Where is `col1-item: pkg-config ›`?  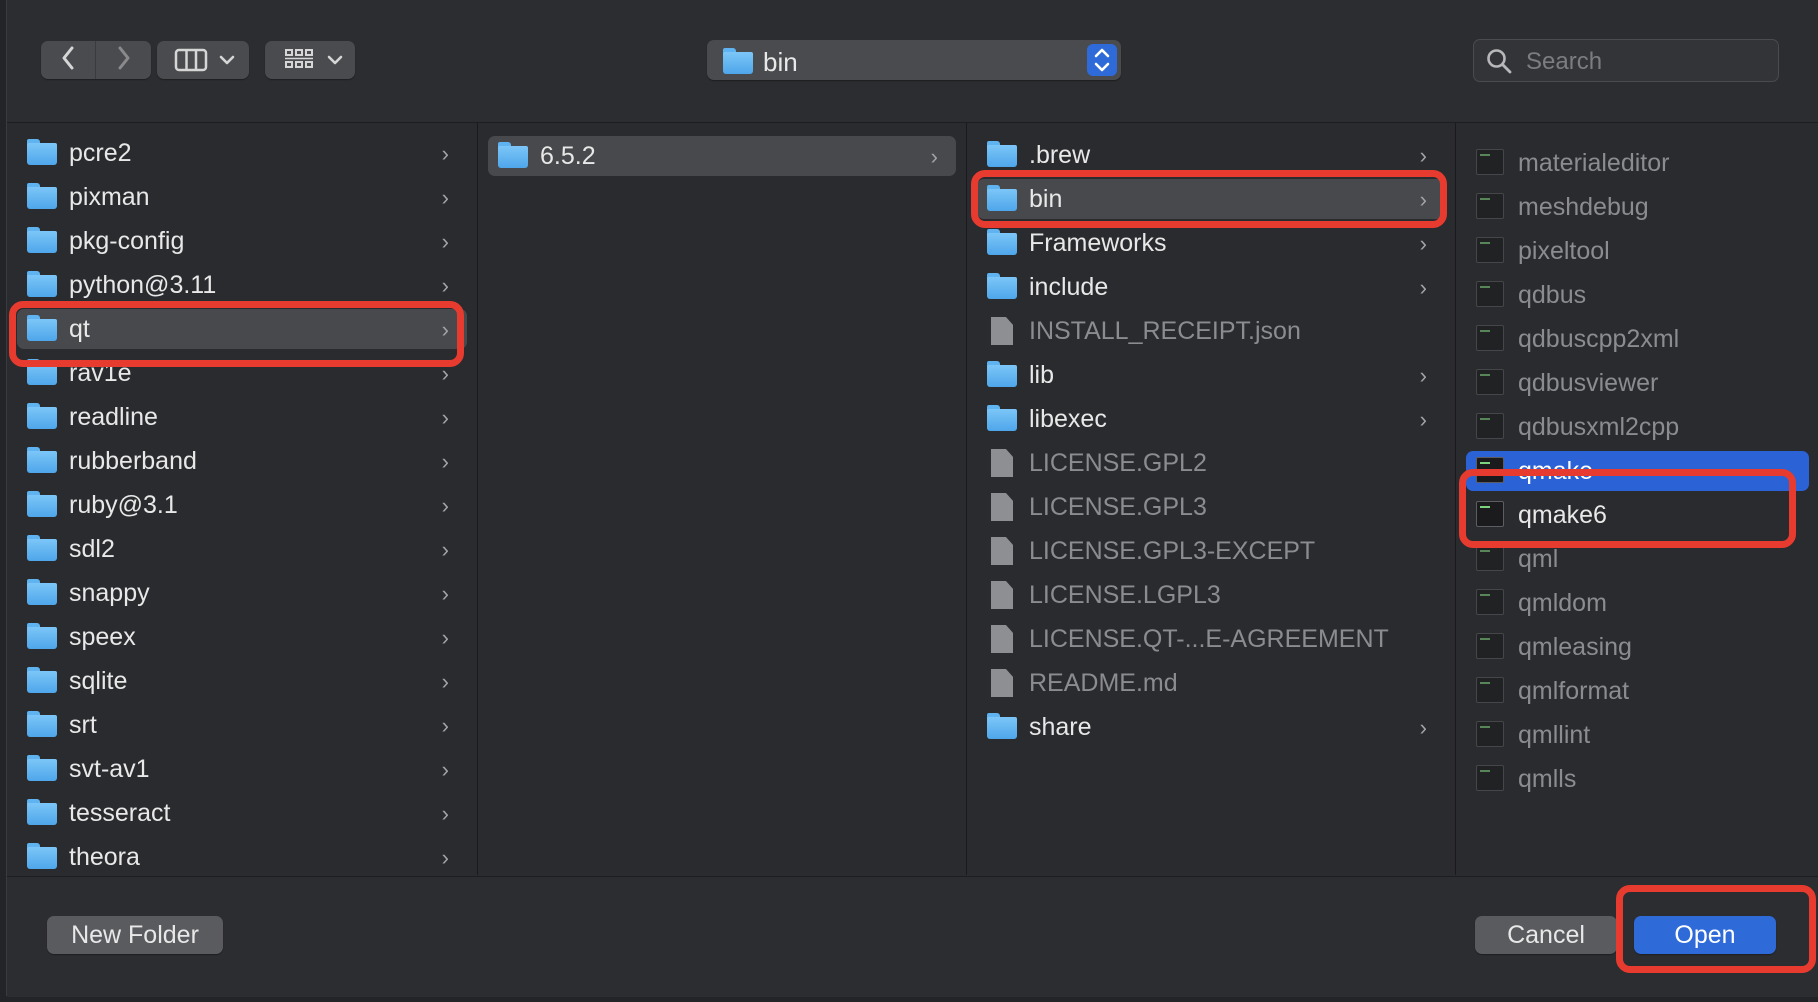 col1-item: pkg-config › is located at coordinates (242, 241).